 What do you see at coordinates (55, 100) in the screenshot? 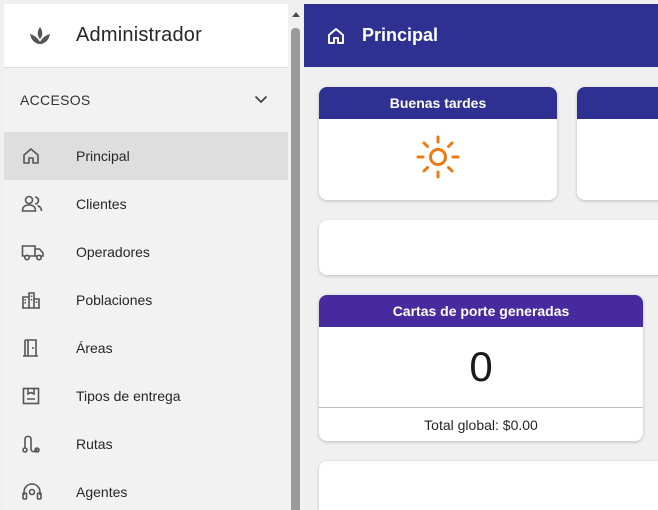
I see `section-label: ACCESOS` at bounding box center [55, 100].